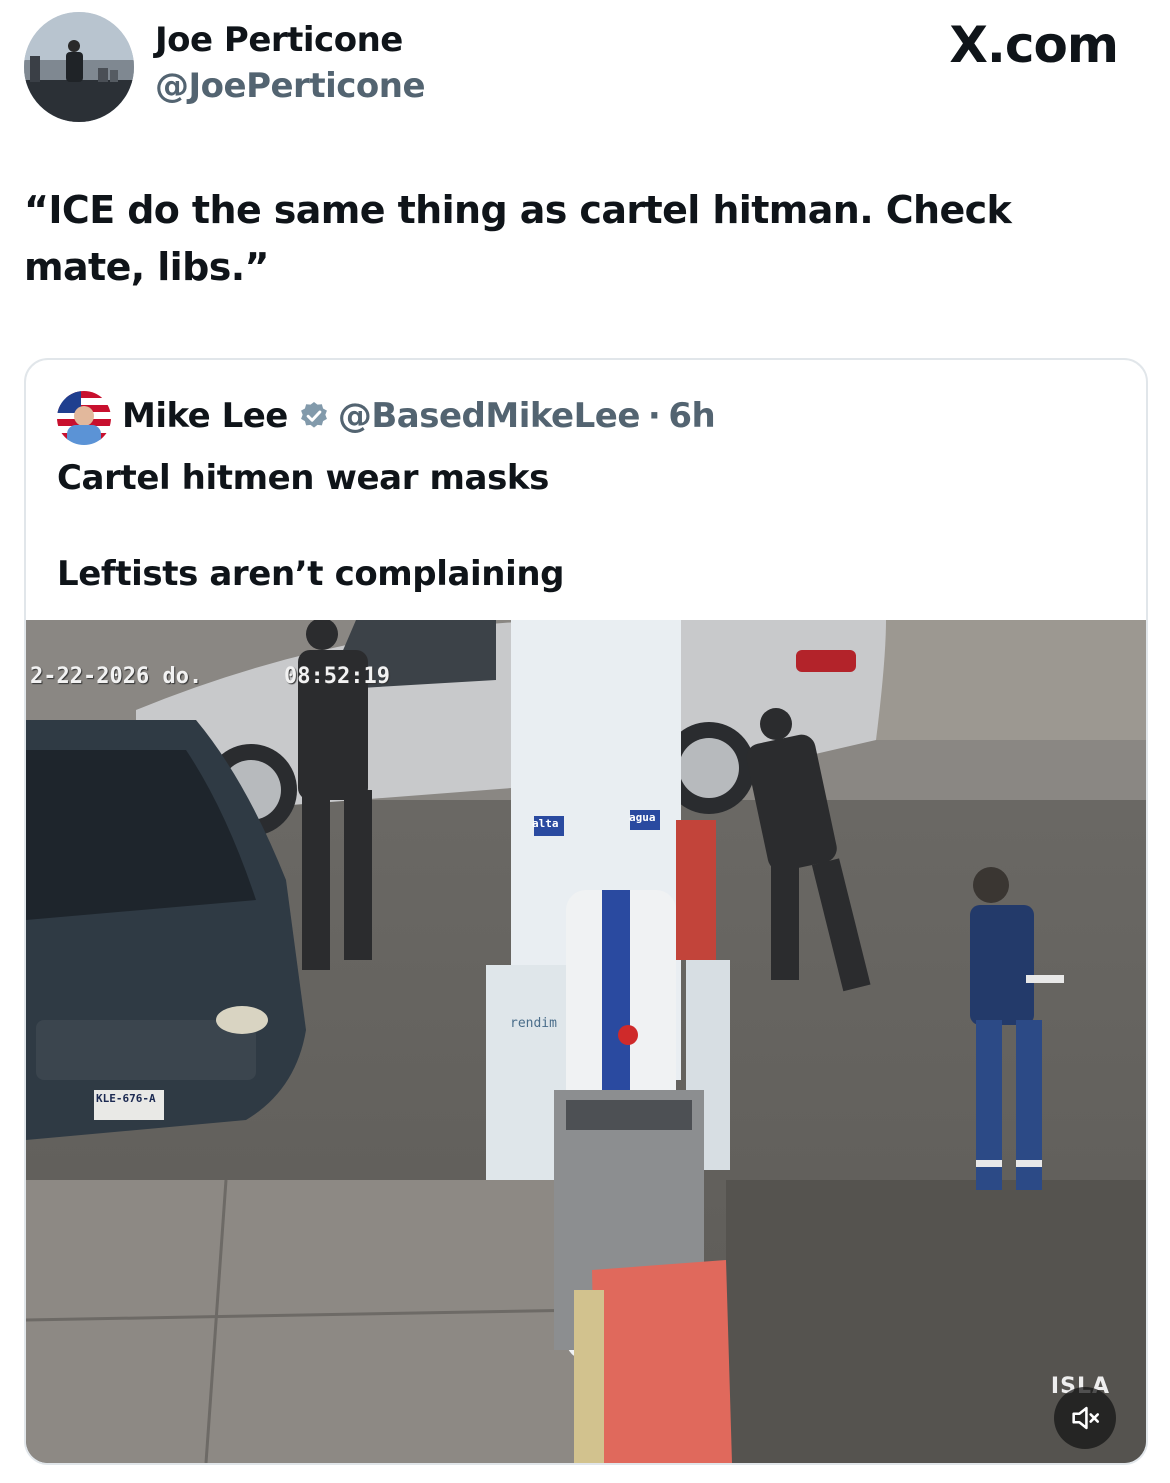 The width and height of the screenshot is (1170, 1483). I want to click on quote-text-line-2: Leftists aren’t complaining, so click(311, 574).